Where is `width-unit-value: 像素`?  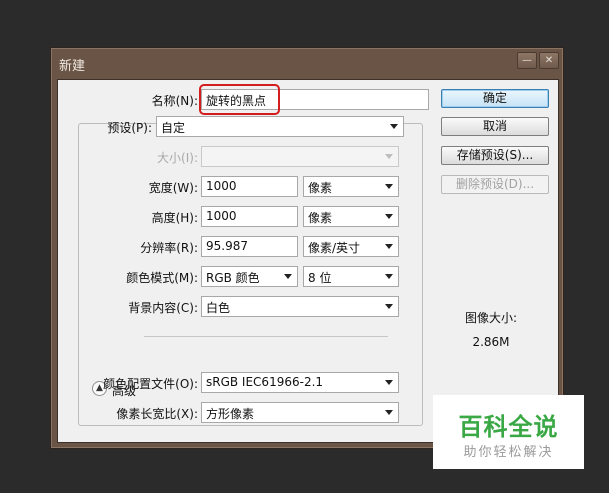 width-unit-value: 像素 is located at coordinates (320, 188).